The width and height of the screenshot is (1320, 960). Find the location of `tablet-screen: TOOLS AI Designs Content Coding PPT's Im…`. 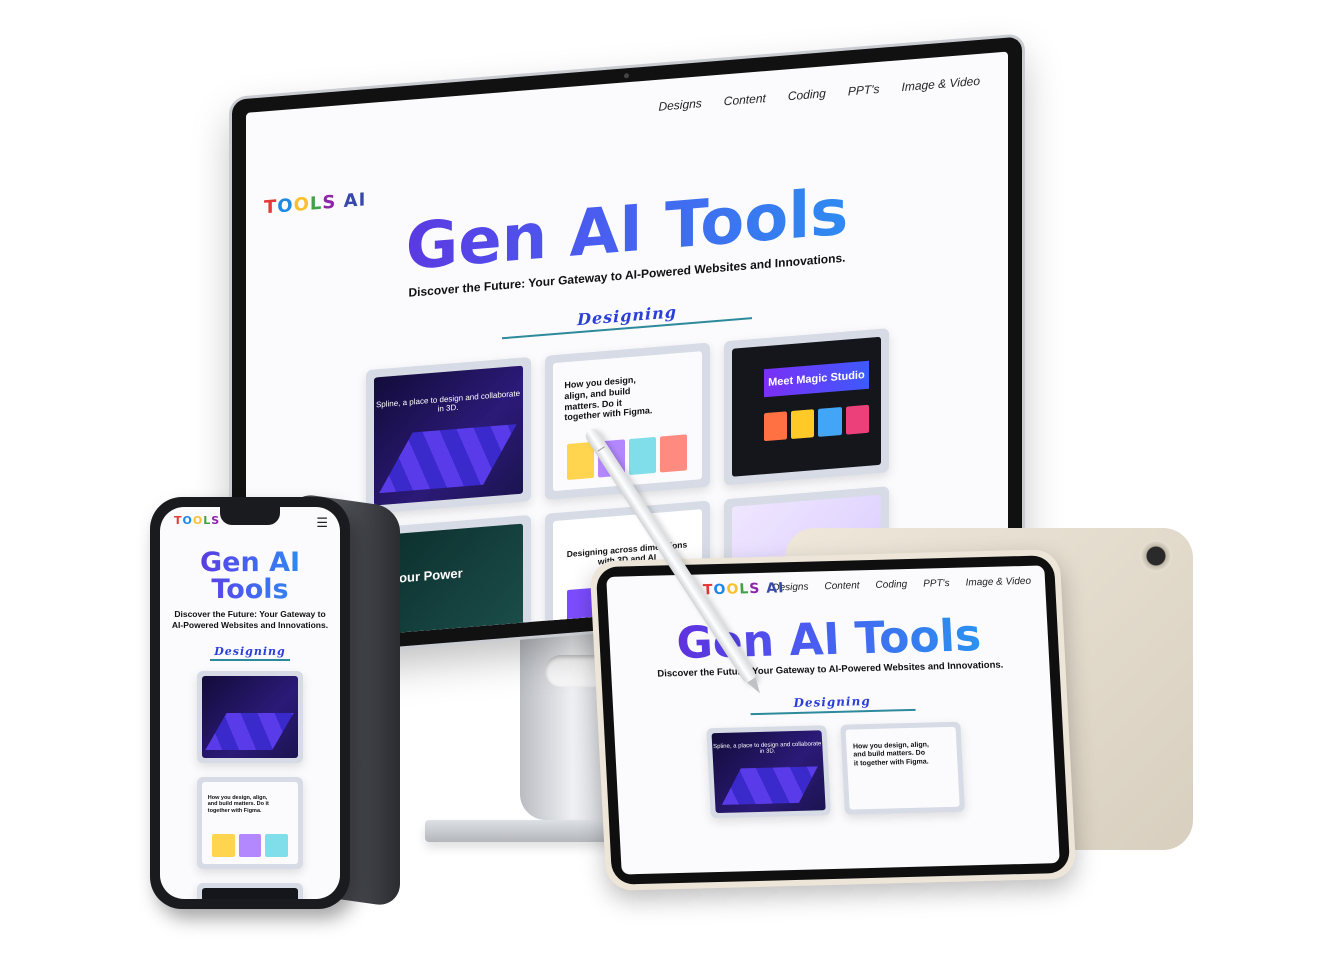

tablet-screen: TOOLS AI Designs Content Coding PPT's Im… is located at coordinates (833, 720).